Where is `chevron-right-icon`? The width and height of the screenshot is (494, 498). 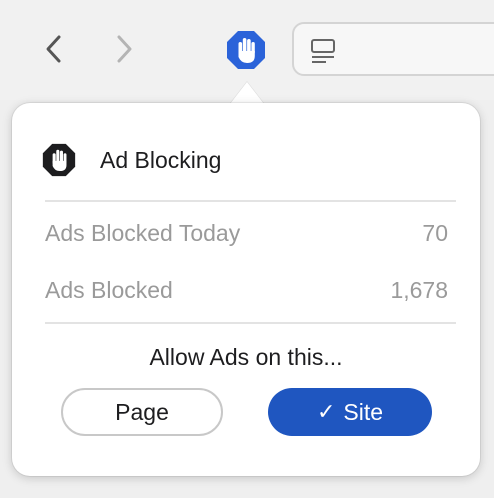 chevron-right-icon is located at coordinates (124, 49).